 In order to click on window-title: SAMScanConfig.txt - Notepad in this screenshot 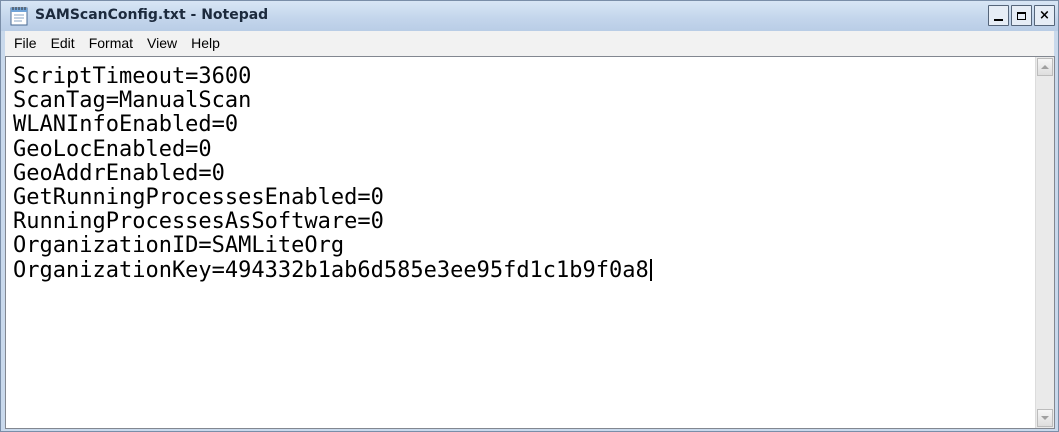, I will do `click(152, 15)`.